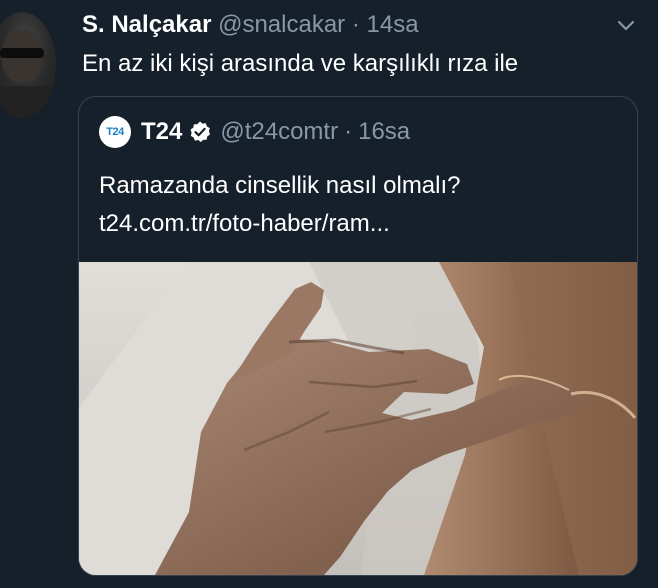 The height and width of the screenshot is (588, 658). What do you see at coordinates (384, 132) in the screenshot?
I see `quoted-tweet-time: 16sa` at bounding box center [384, 132].